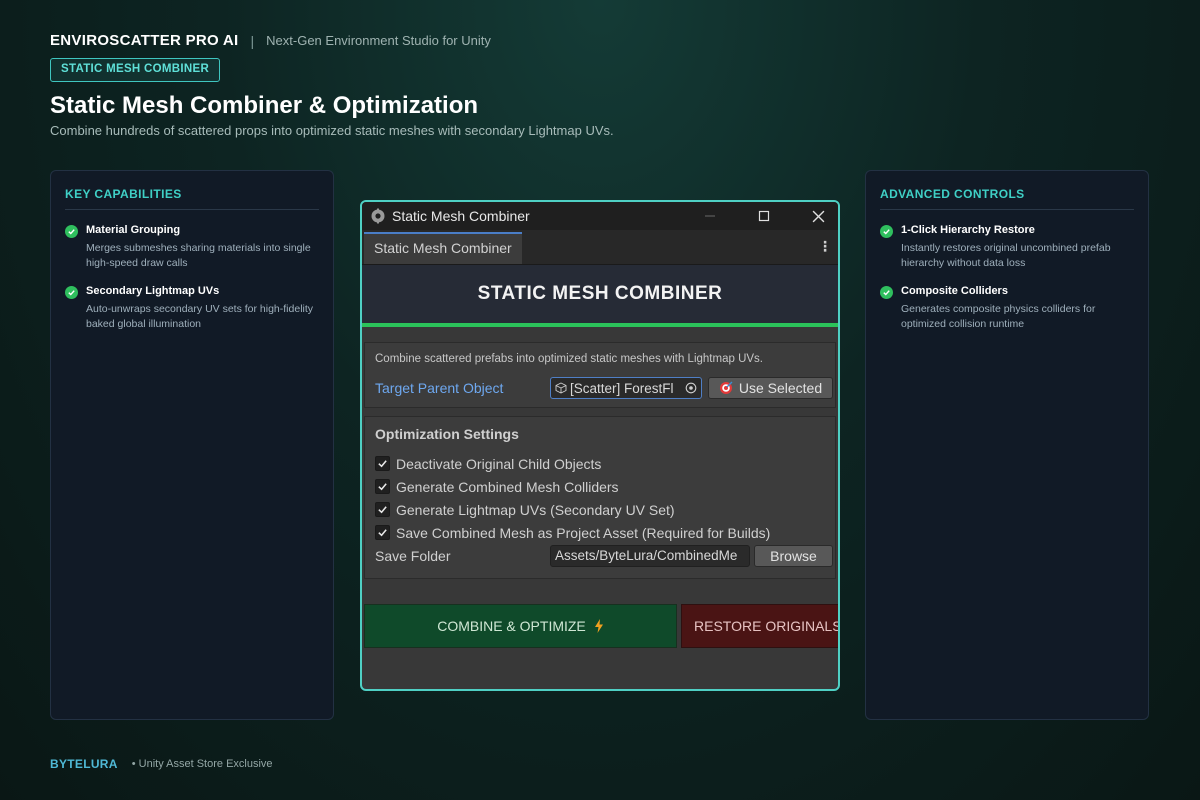 The image size is (1200, 800). I want to click on option-generate-colliders: Generate Combined Mesh Colliders, so click(600, 486).